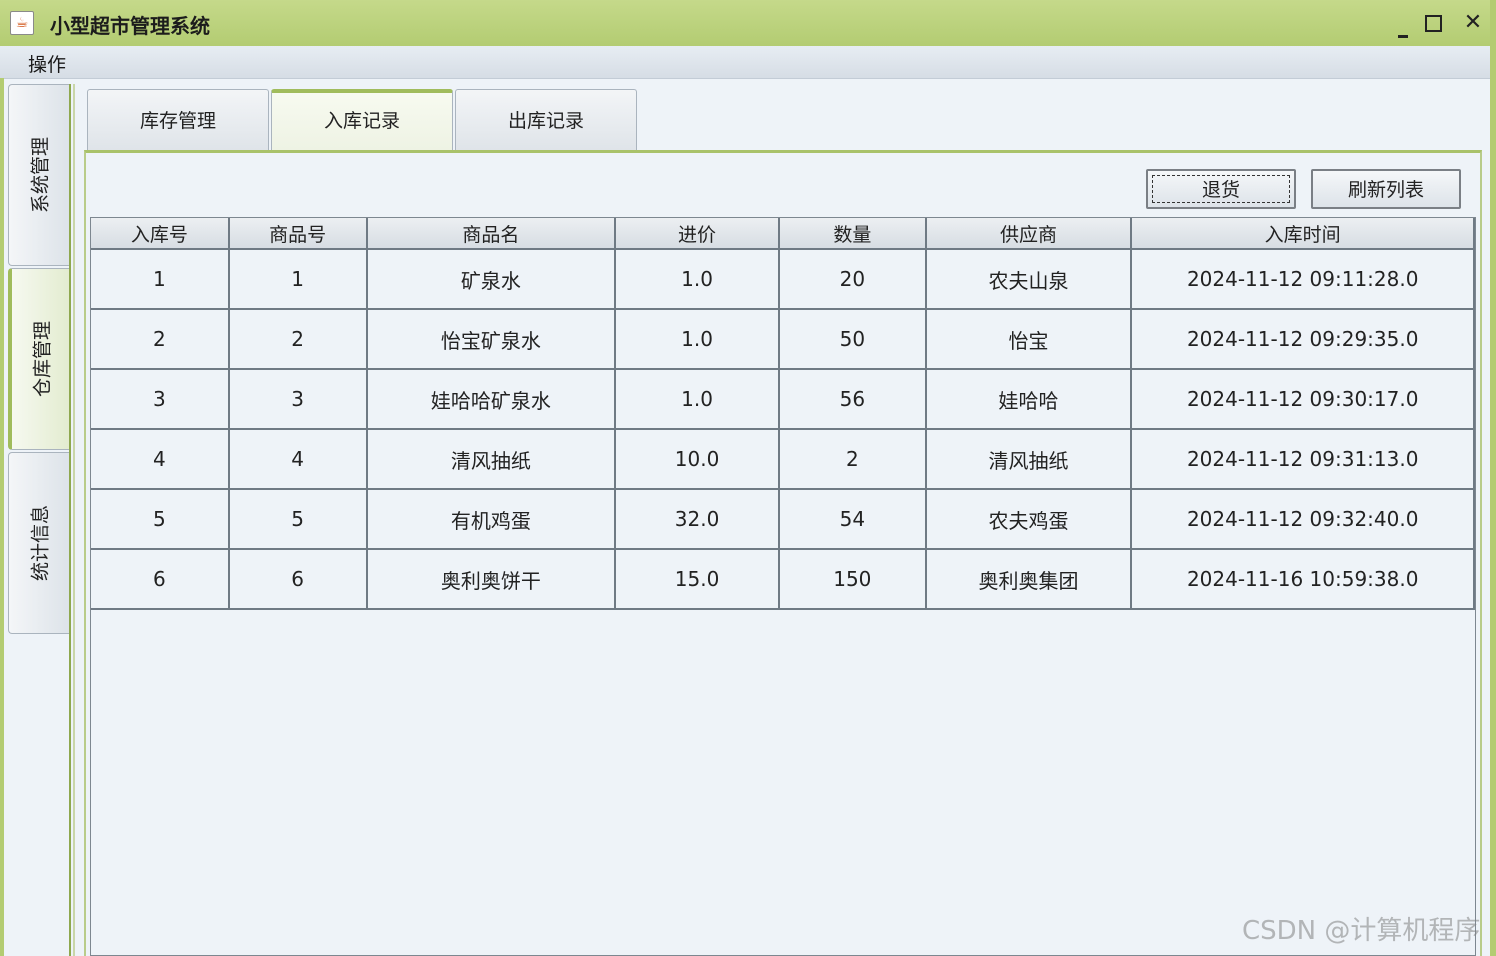 This screenshot has width=1496, height=956. What do you see at coordinates (1303, 519) in the screenshot?
I see `table-cell: 2024-11-12 09:32:40.0` at bounding box center [1303, 519].